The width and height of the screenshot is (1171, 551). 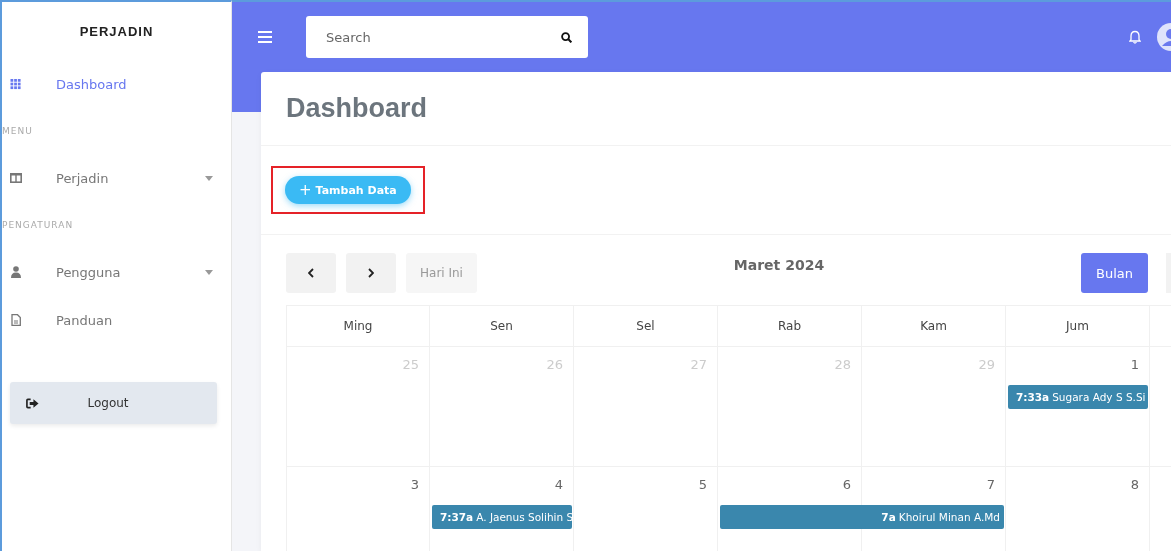 I want to click on sidebar-link: Perjadin, so click(x=130, y=178).